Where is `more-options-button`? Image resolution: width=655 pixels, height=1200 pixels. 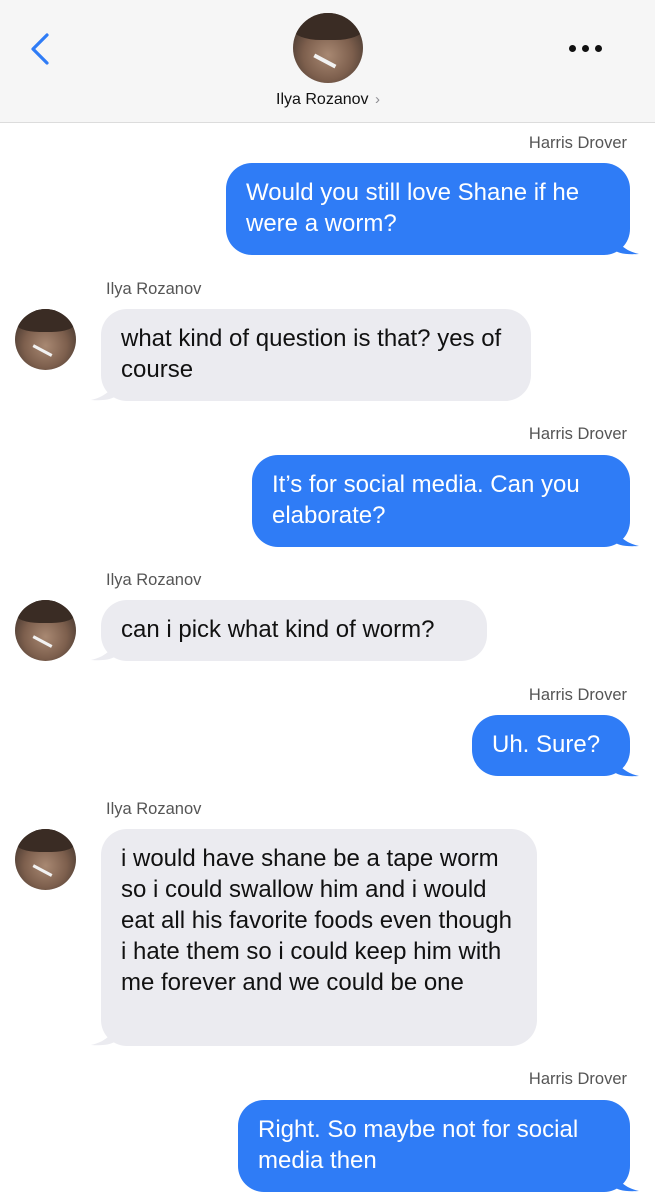
more-options-button is located at coordinates (585, 48).